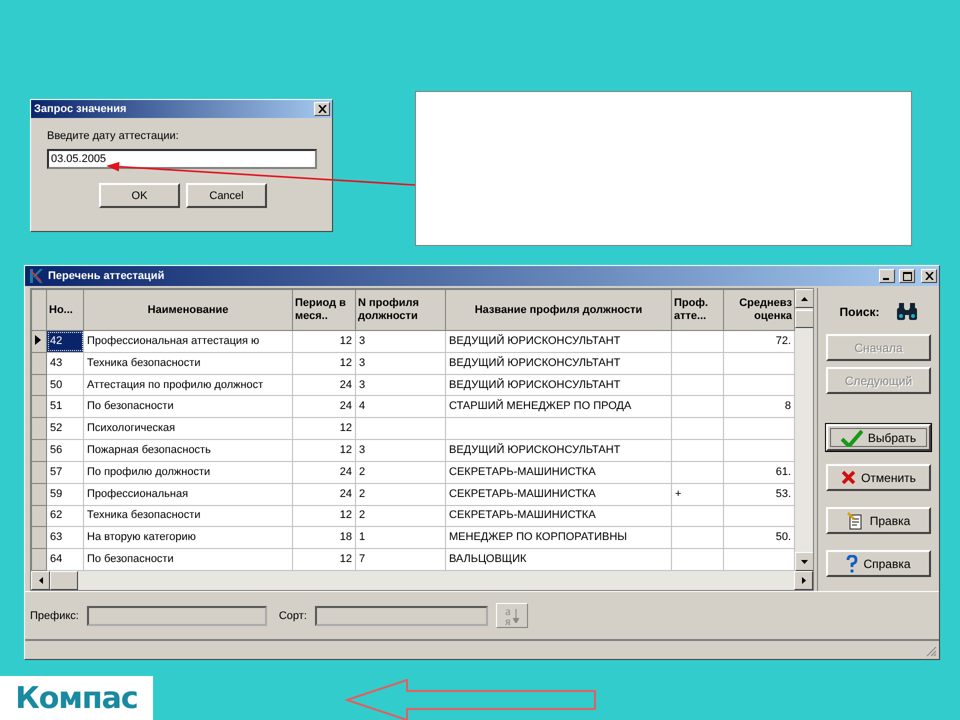 This screenshot has width=960, height=720. I want to click on question-icon, so click(852, 563).